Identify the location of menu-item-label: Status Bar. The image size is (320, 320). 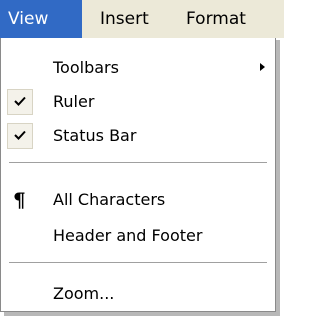
(95, 135).